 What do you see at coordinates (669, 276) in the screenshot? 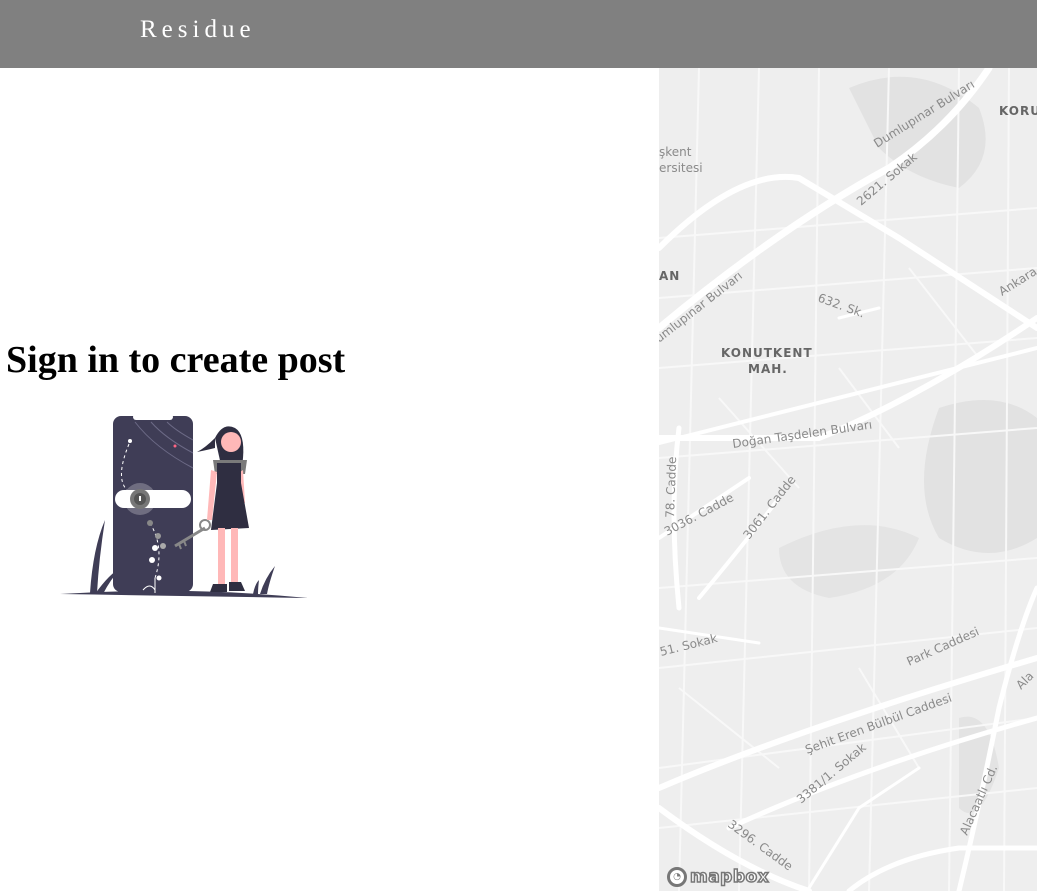
I see `map-label: AN` at bounding box center [669, 276].